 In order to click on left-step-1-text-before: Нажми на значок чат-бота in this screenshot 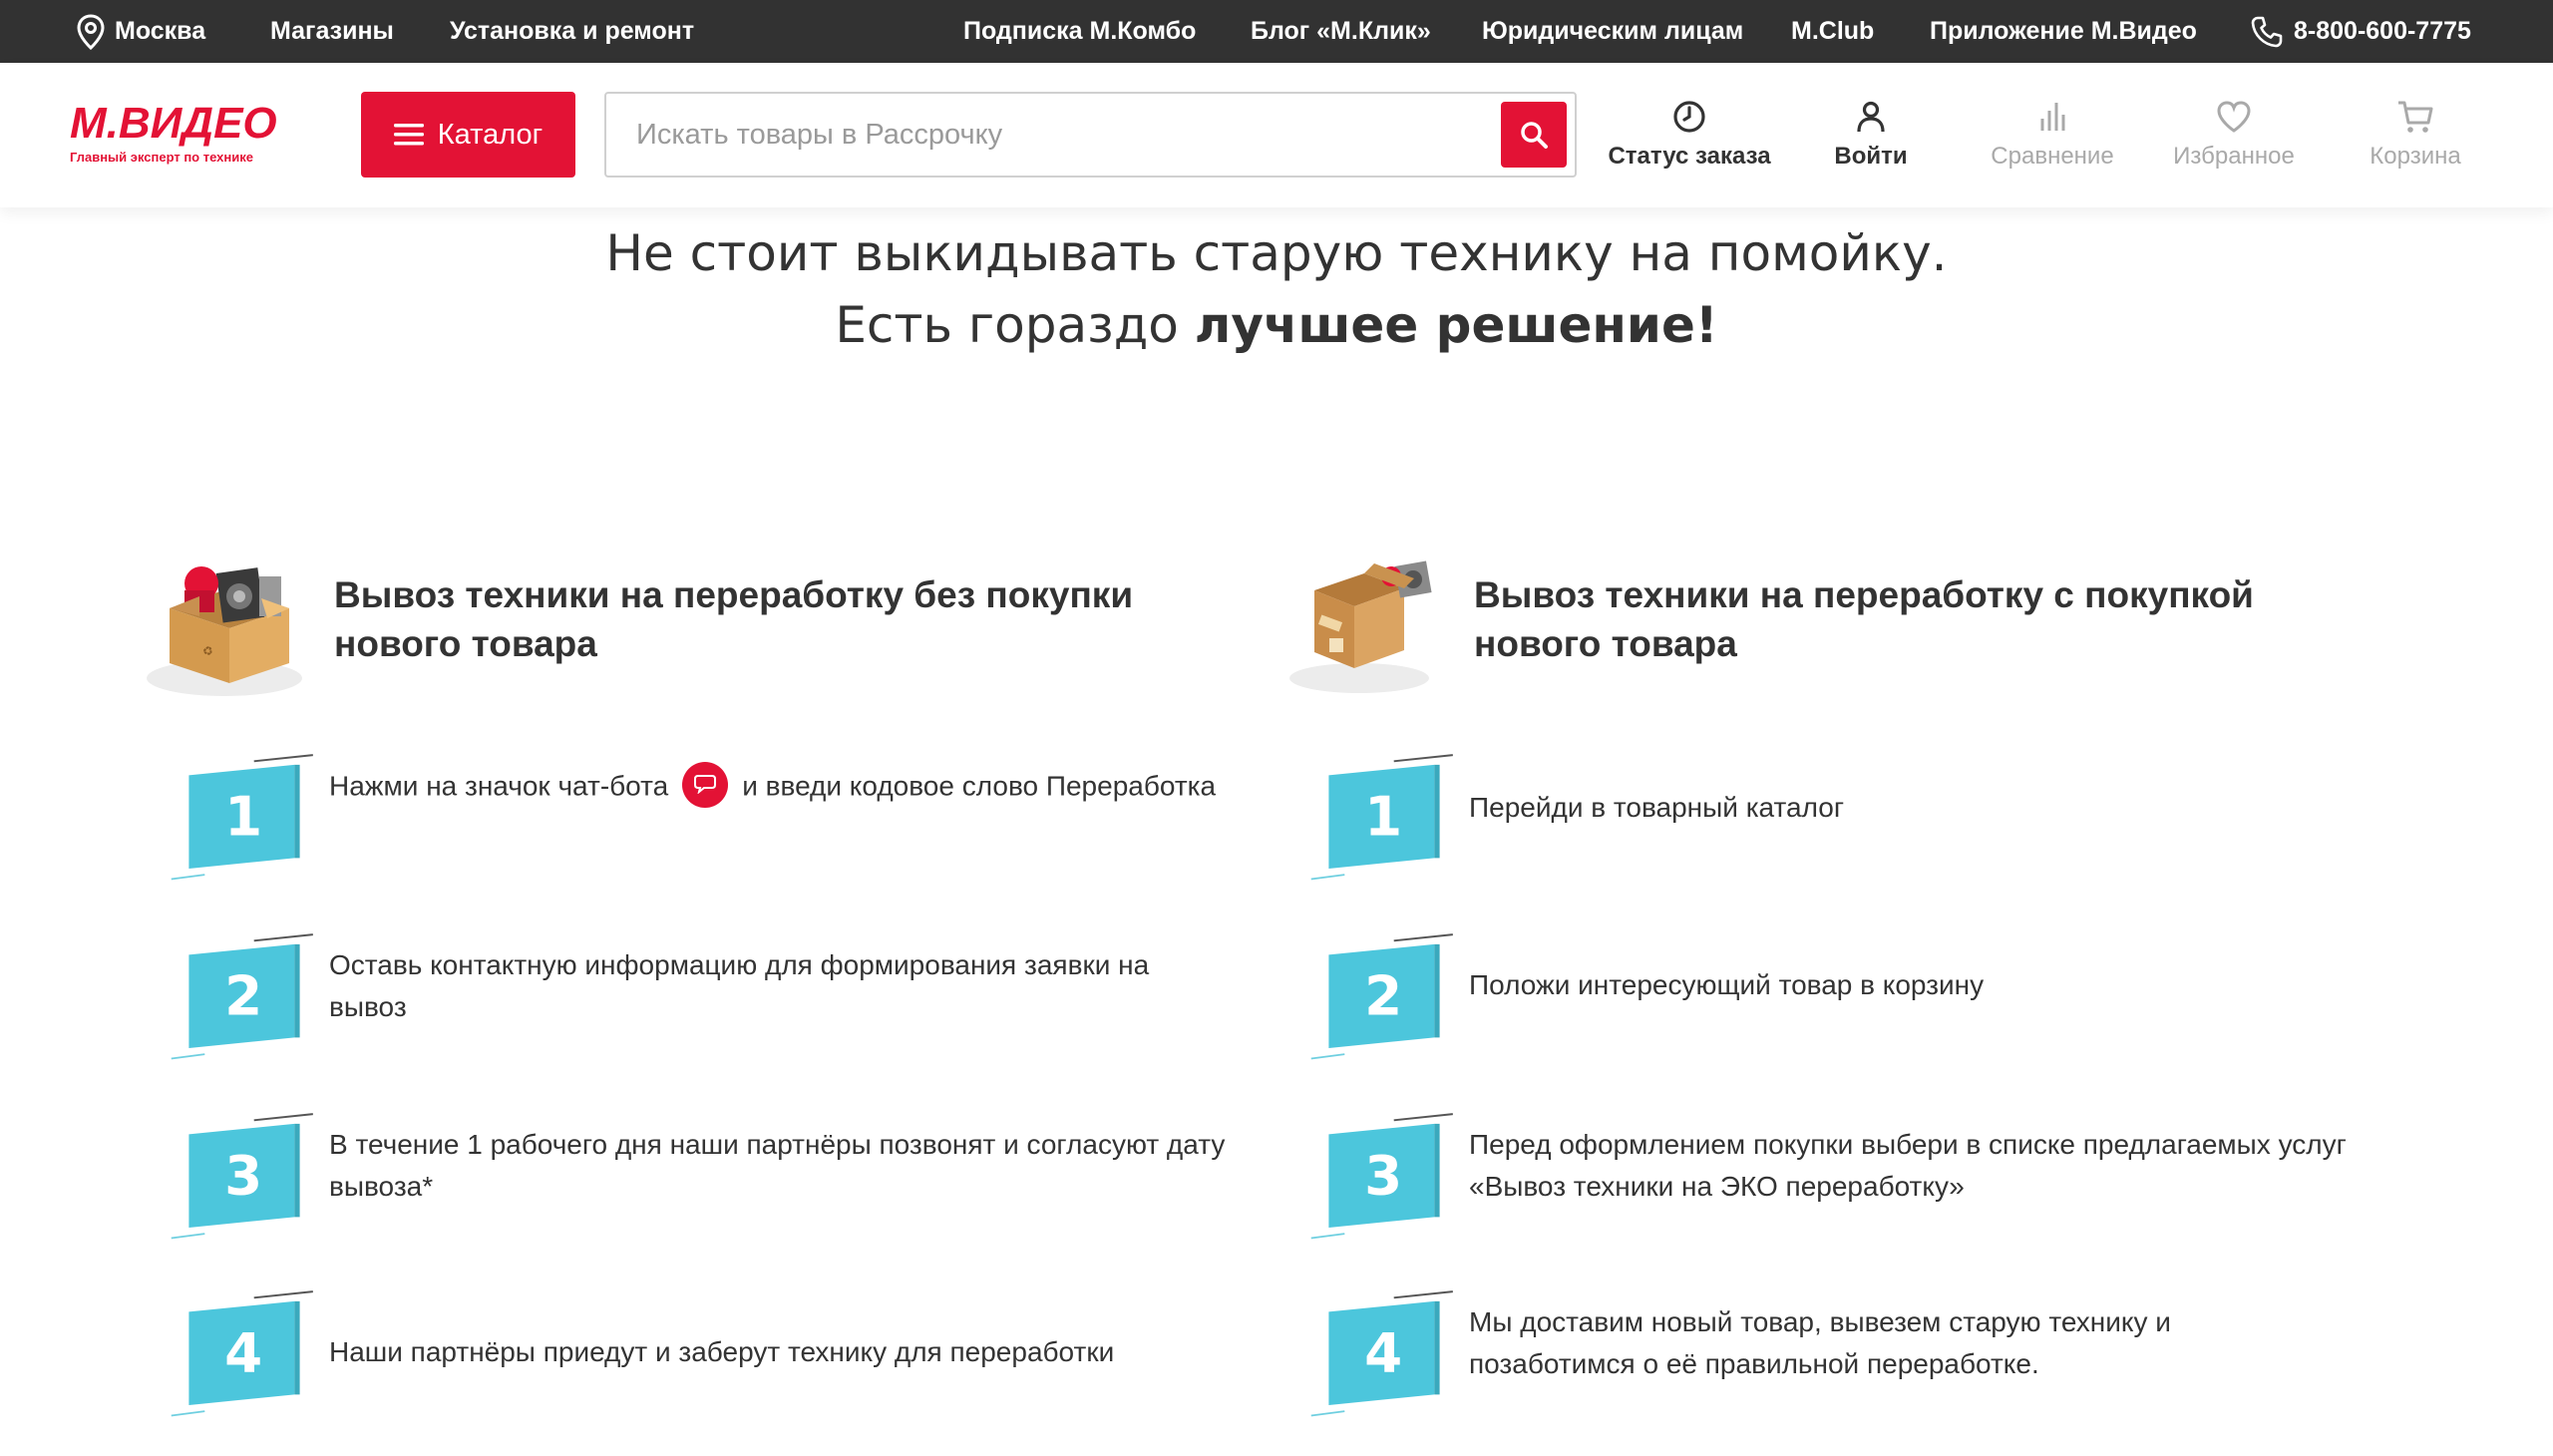, I will do `click(499, 786)`.